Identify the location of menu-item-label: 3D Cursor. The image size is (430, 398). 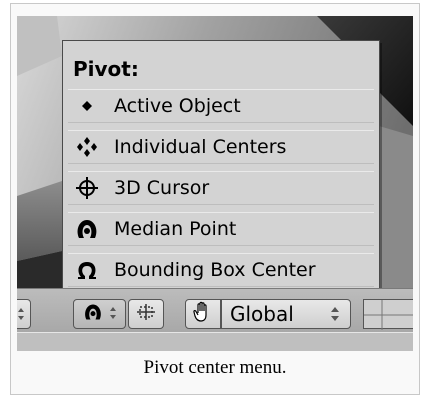
(162, 188).